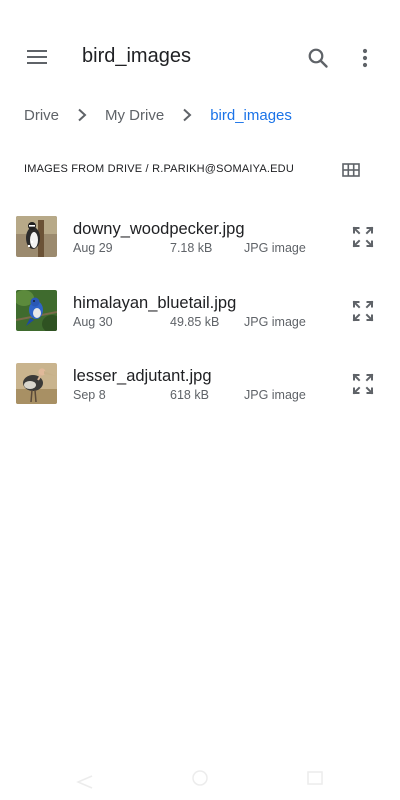 The height and width of the screenshot is (800, 400). I want to click on grid-view-icon, so click(351, 170).